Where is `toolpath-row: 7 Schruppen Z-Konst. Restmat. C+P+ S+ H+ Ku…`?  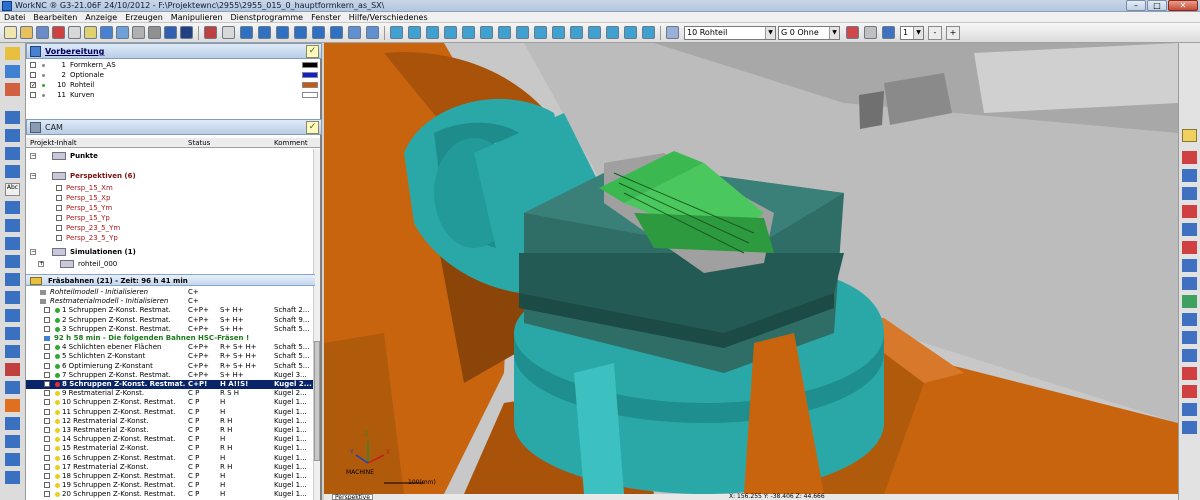 toolpath-row: 7 Schruppen Z-Konst. Restmat. C+P+ S+ H+ Ku… is located at coordinates (173, 375).